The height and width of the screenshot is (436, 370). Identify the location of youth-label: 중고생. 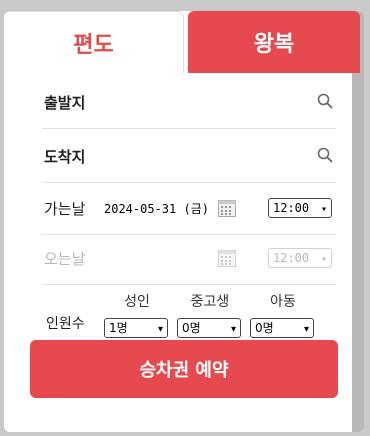
(210, 302).